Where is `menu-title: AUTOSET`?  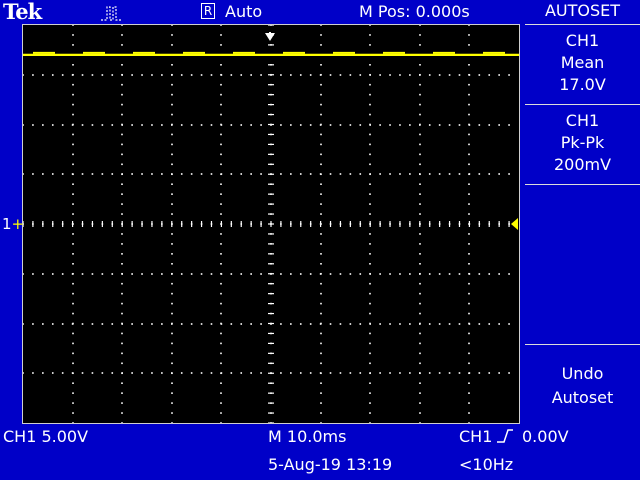
menu-title: AUTOSET is located at coordinates (582, 10).